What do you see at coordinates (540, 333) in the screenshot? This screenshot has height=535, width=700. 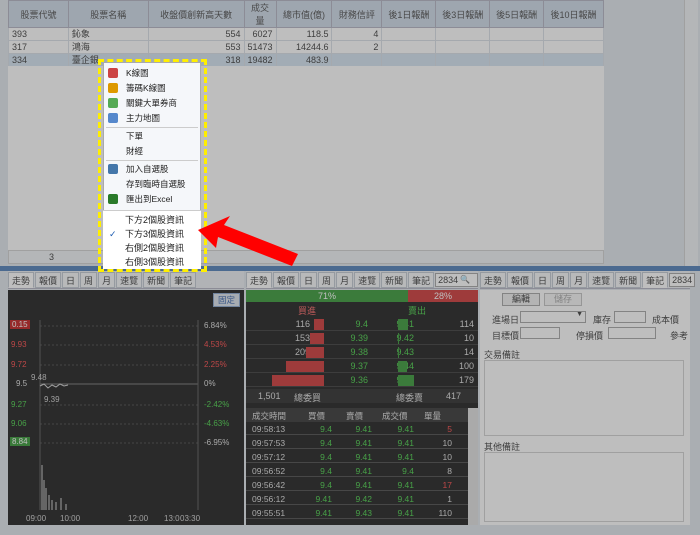 I see `target-input` at bounding box center [540, 333].